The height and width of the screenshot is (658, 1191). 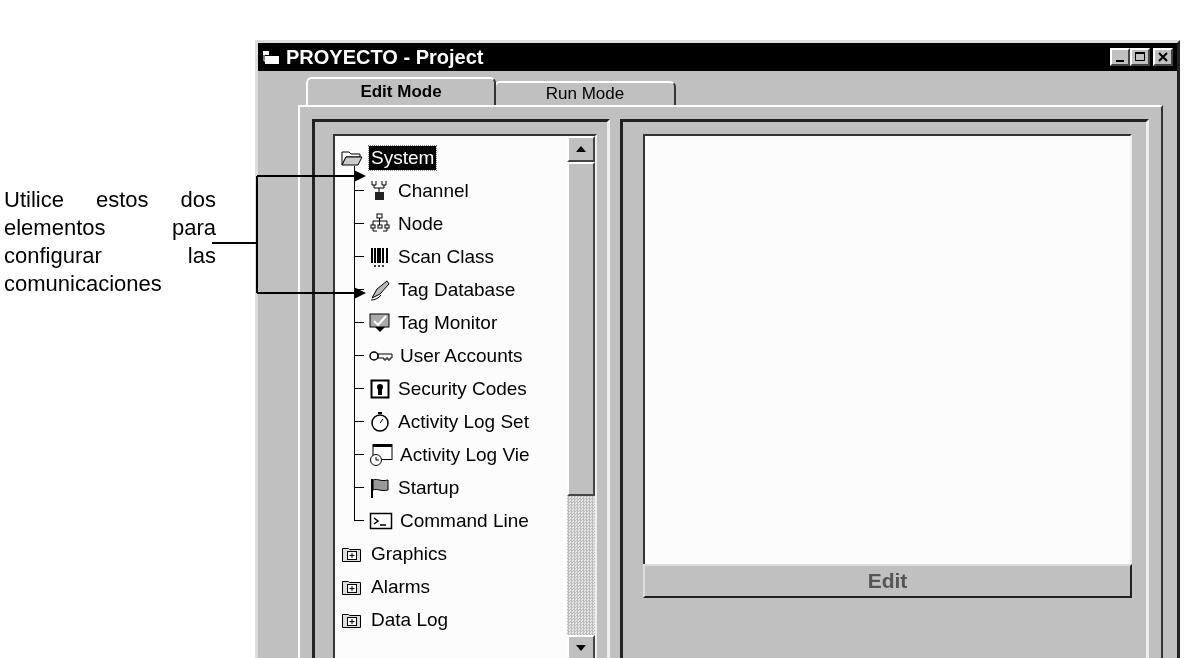 I want to click on flag-icon, so click(x=380, y=487).